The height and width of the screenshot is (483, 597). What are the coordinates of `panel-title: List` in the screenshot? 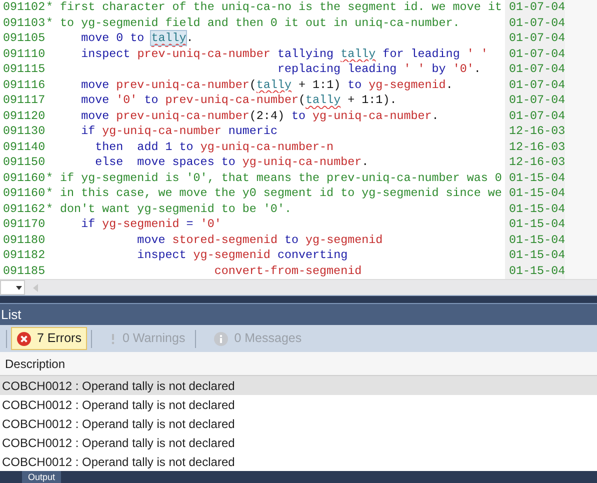 It's located at (11, 315).